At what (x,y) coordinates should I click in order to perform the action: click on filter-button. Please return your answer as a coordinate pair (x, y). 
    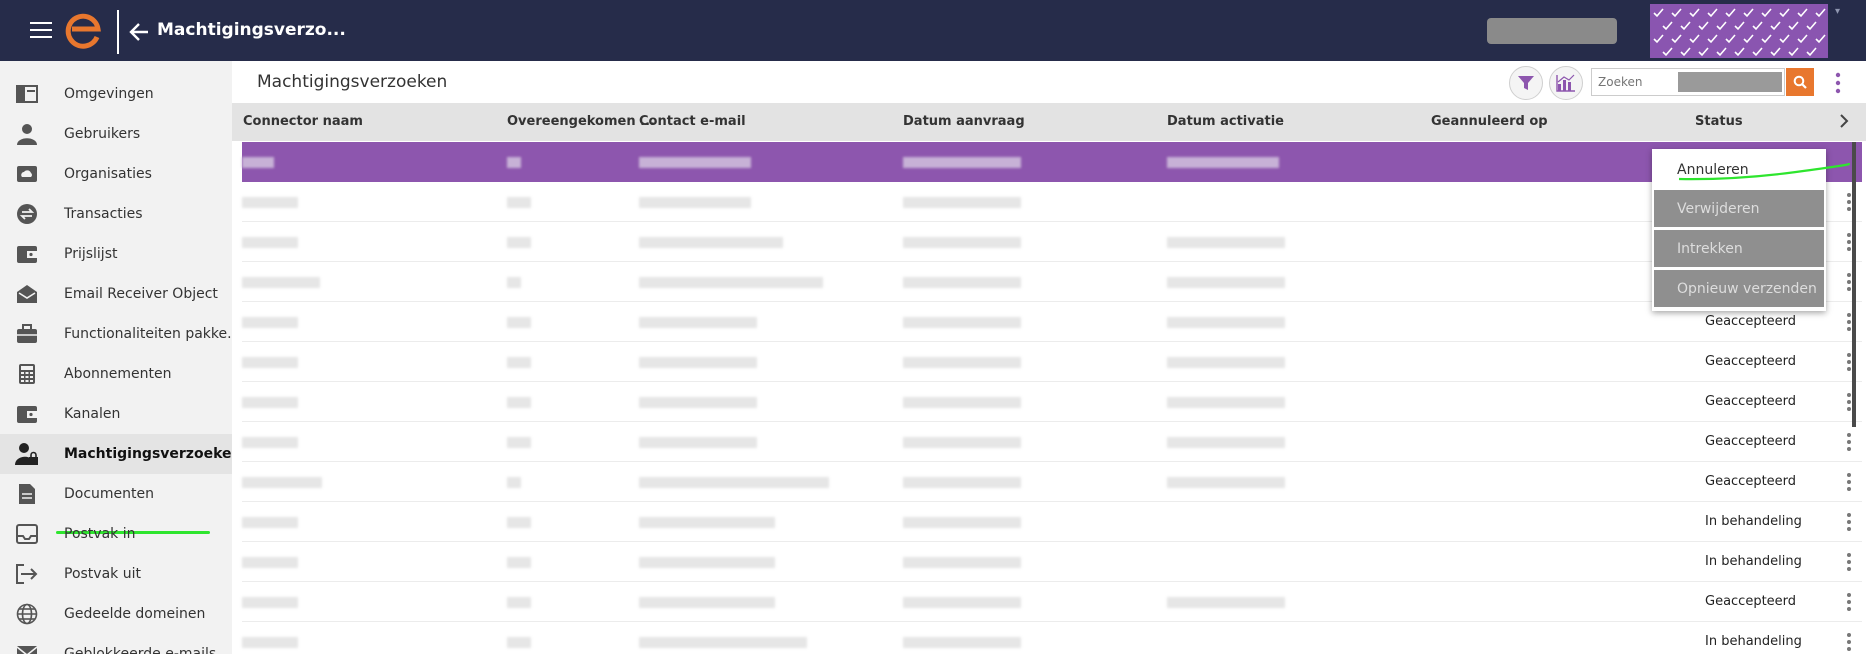
    Looking at the image, I should click on (1526, 83).